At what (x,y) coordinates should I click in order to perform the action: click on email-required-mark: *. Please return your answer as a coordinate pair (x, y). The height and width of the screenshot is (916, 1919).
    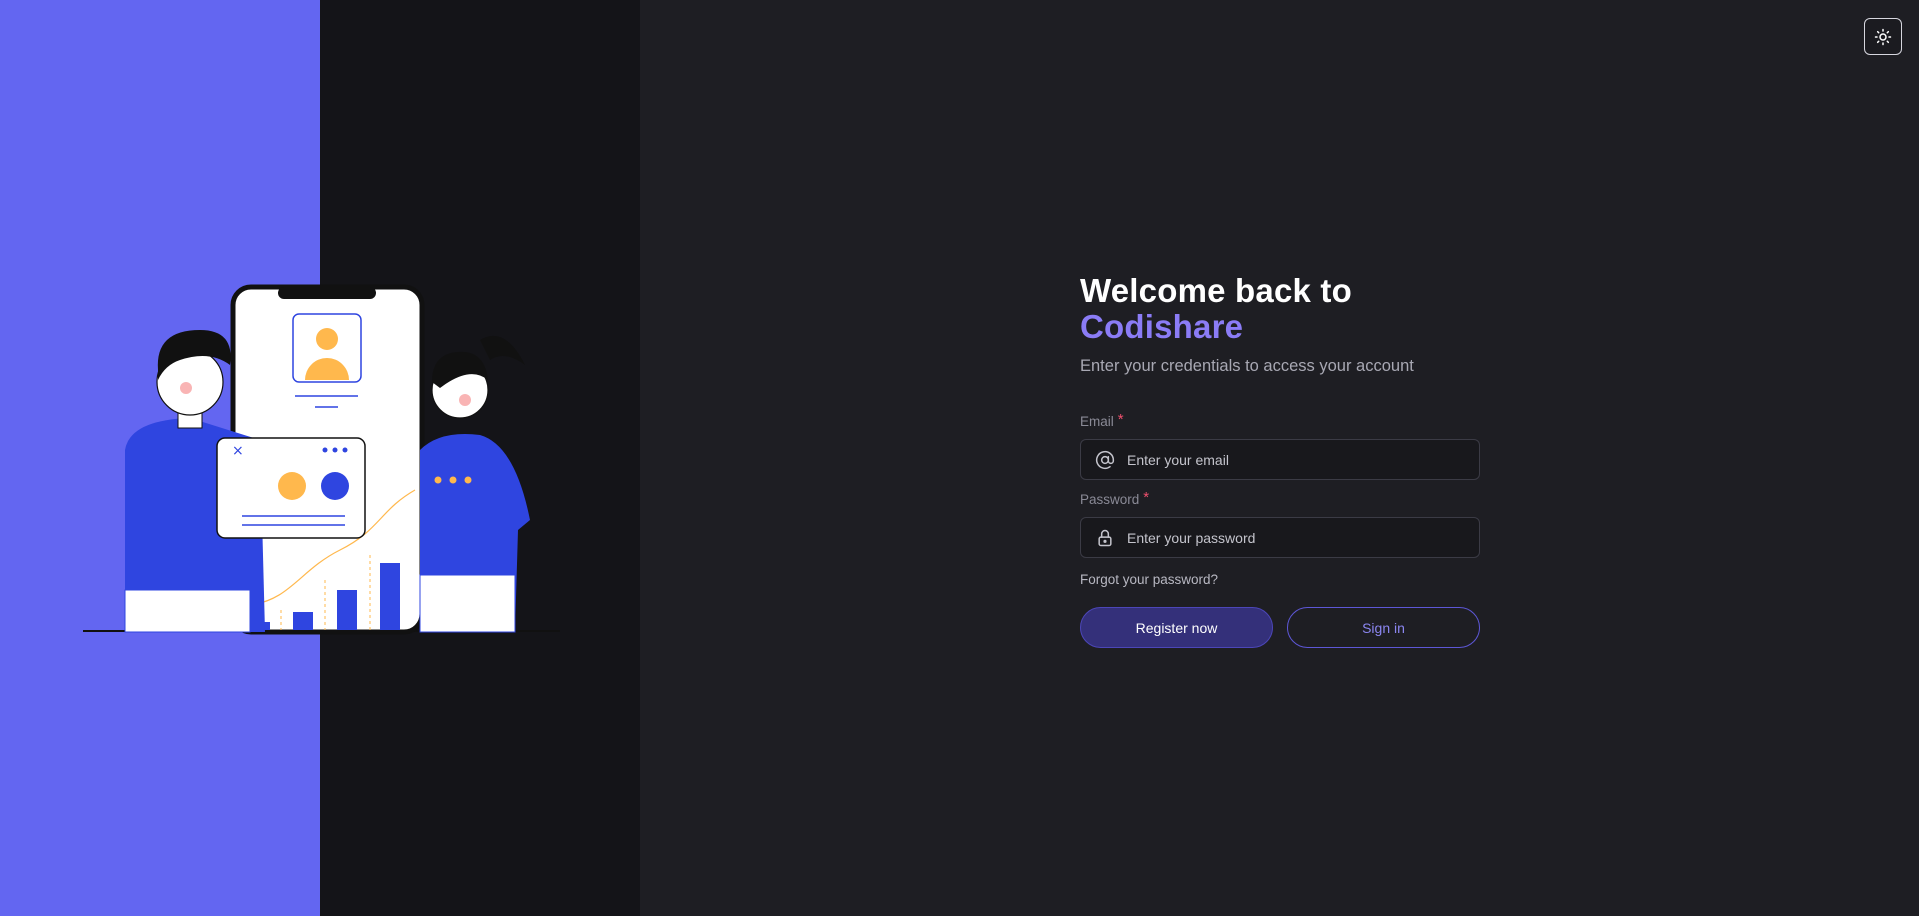
    Looking at the image, I should click on (1120, 419).